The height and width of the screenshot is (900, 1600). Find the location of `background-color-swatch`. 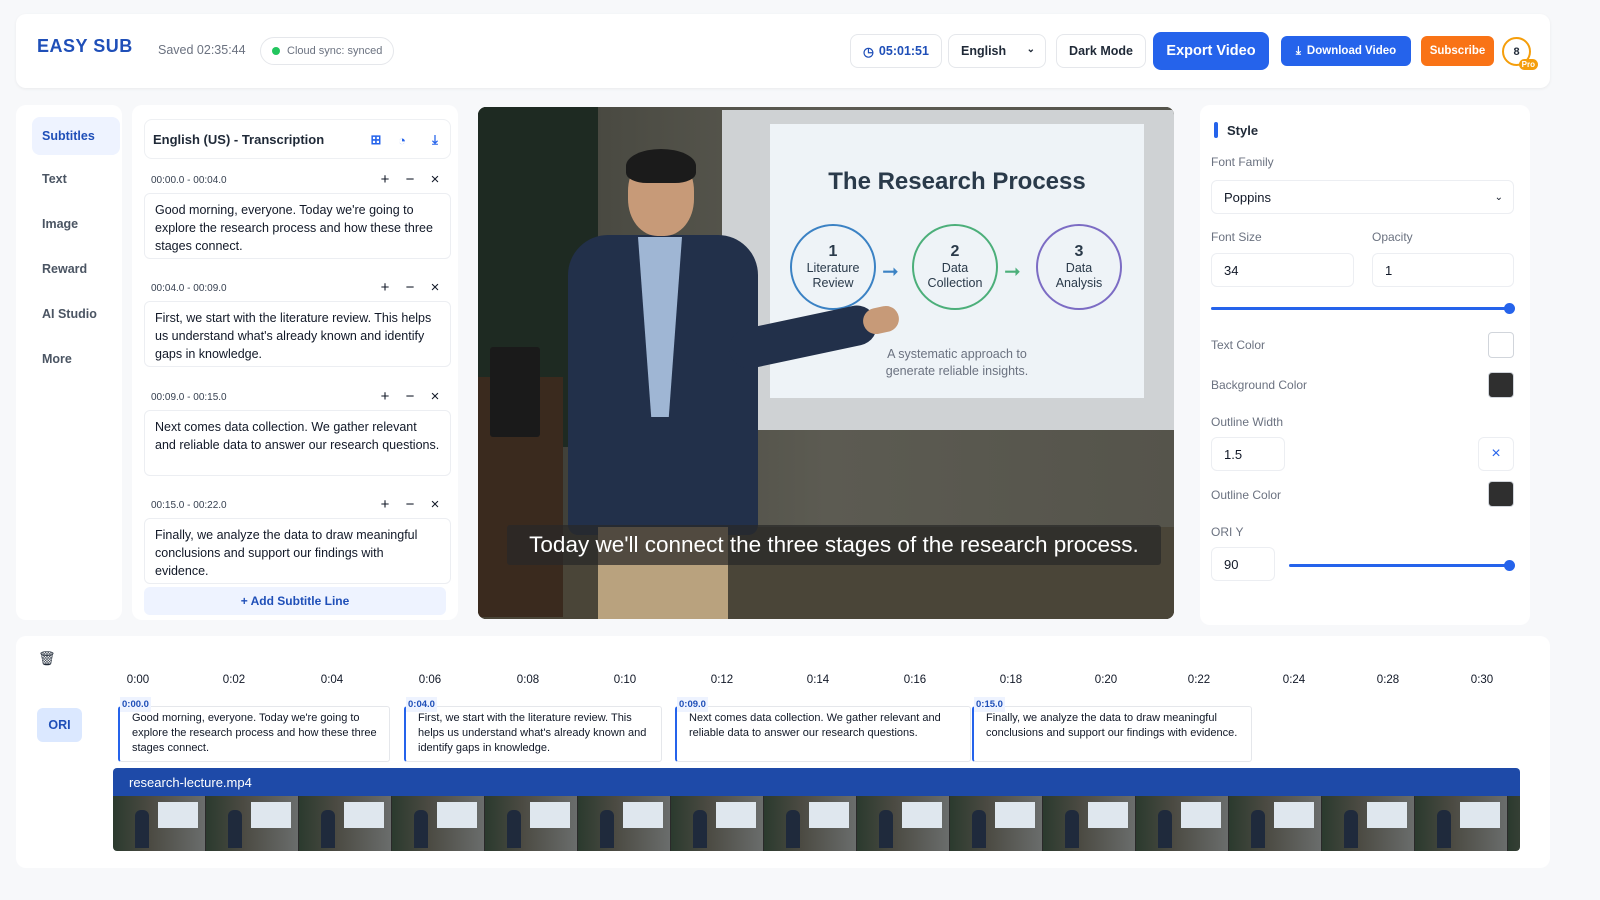

background-color-swatch is located at coordinates (1501, 385).